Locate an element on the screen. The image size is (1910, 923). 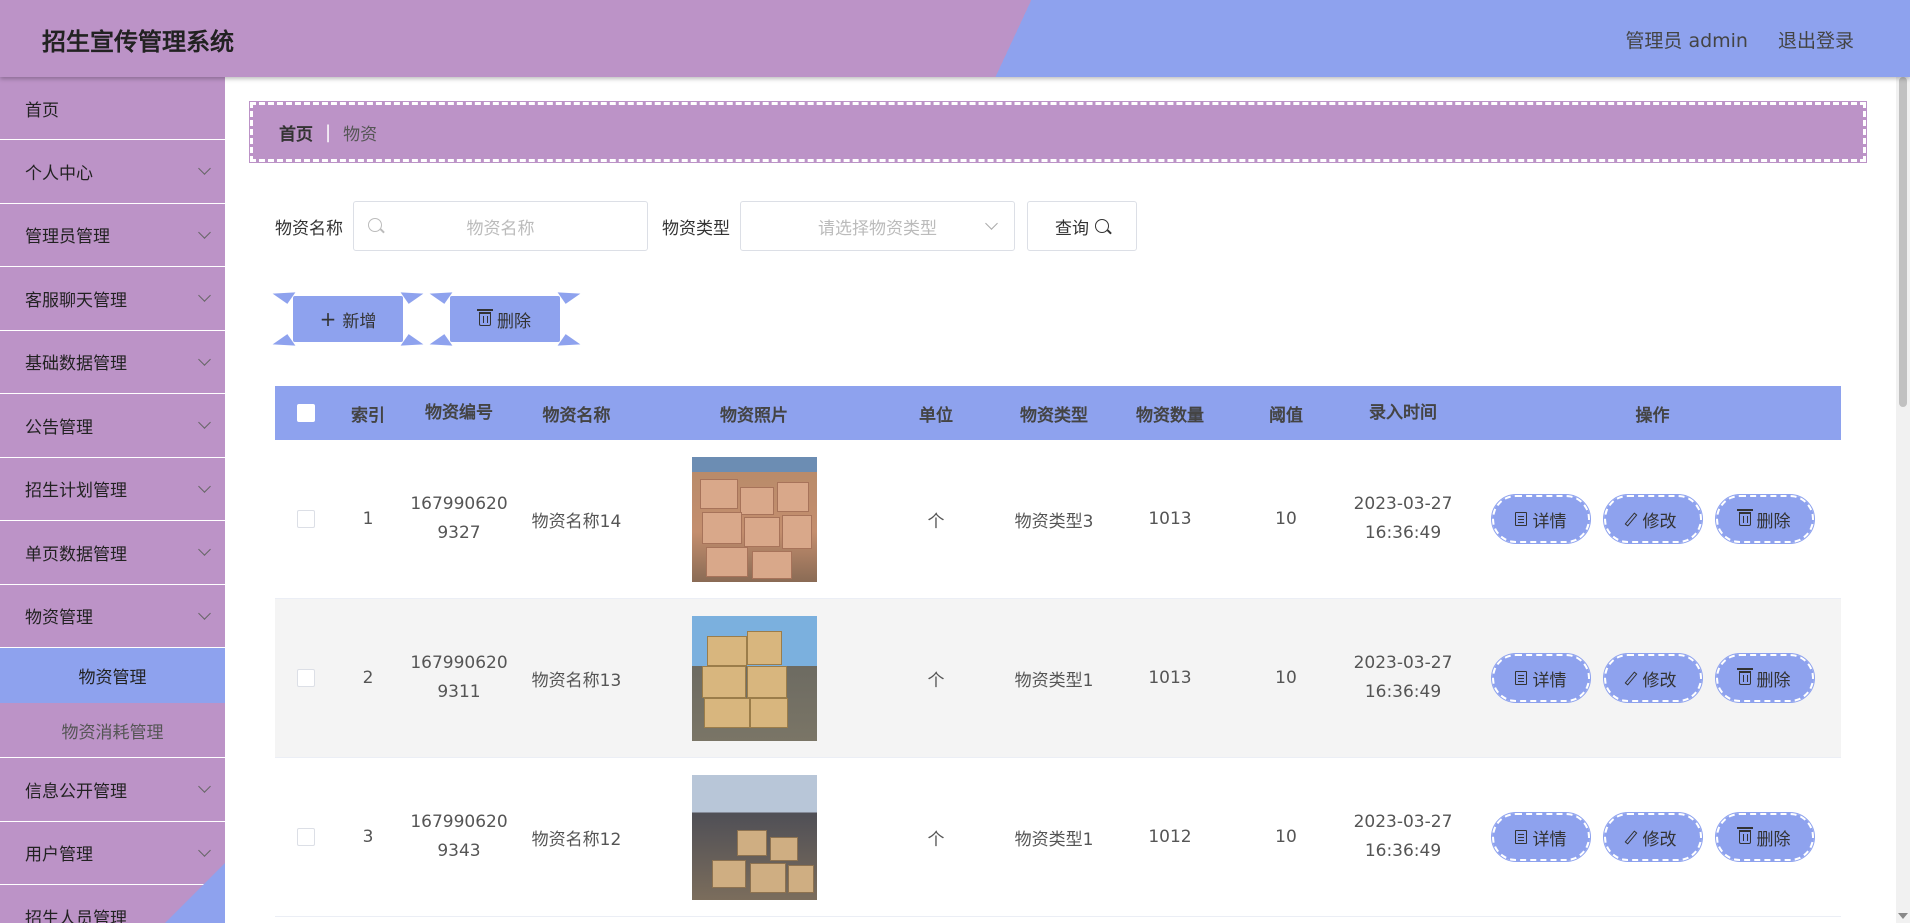
select-all-checkbox is located at coordinates (306, 413).